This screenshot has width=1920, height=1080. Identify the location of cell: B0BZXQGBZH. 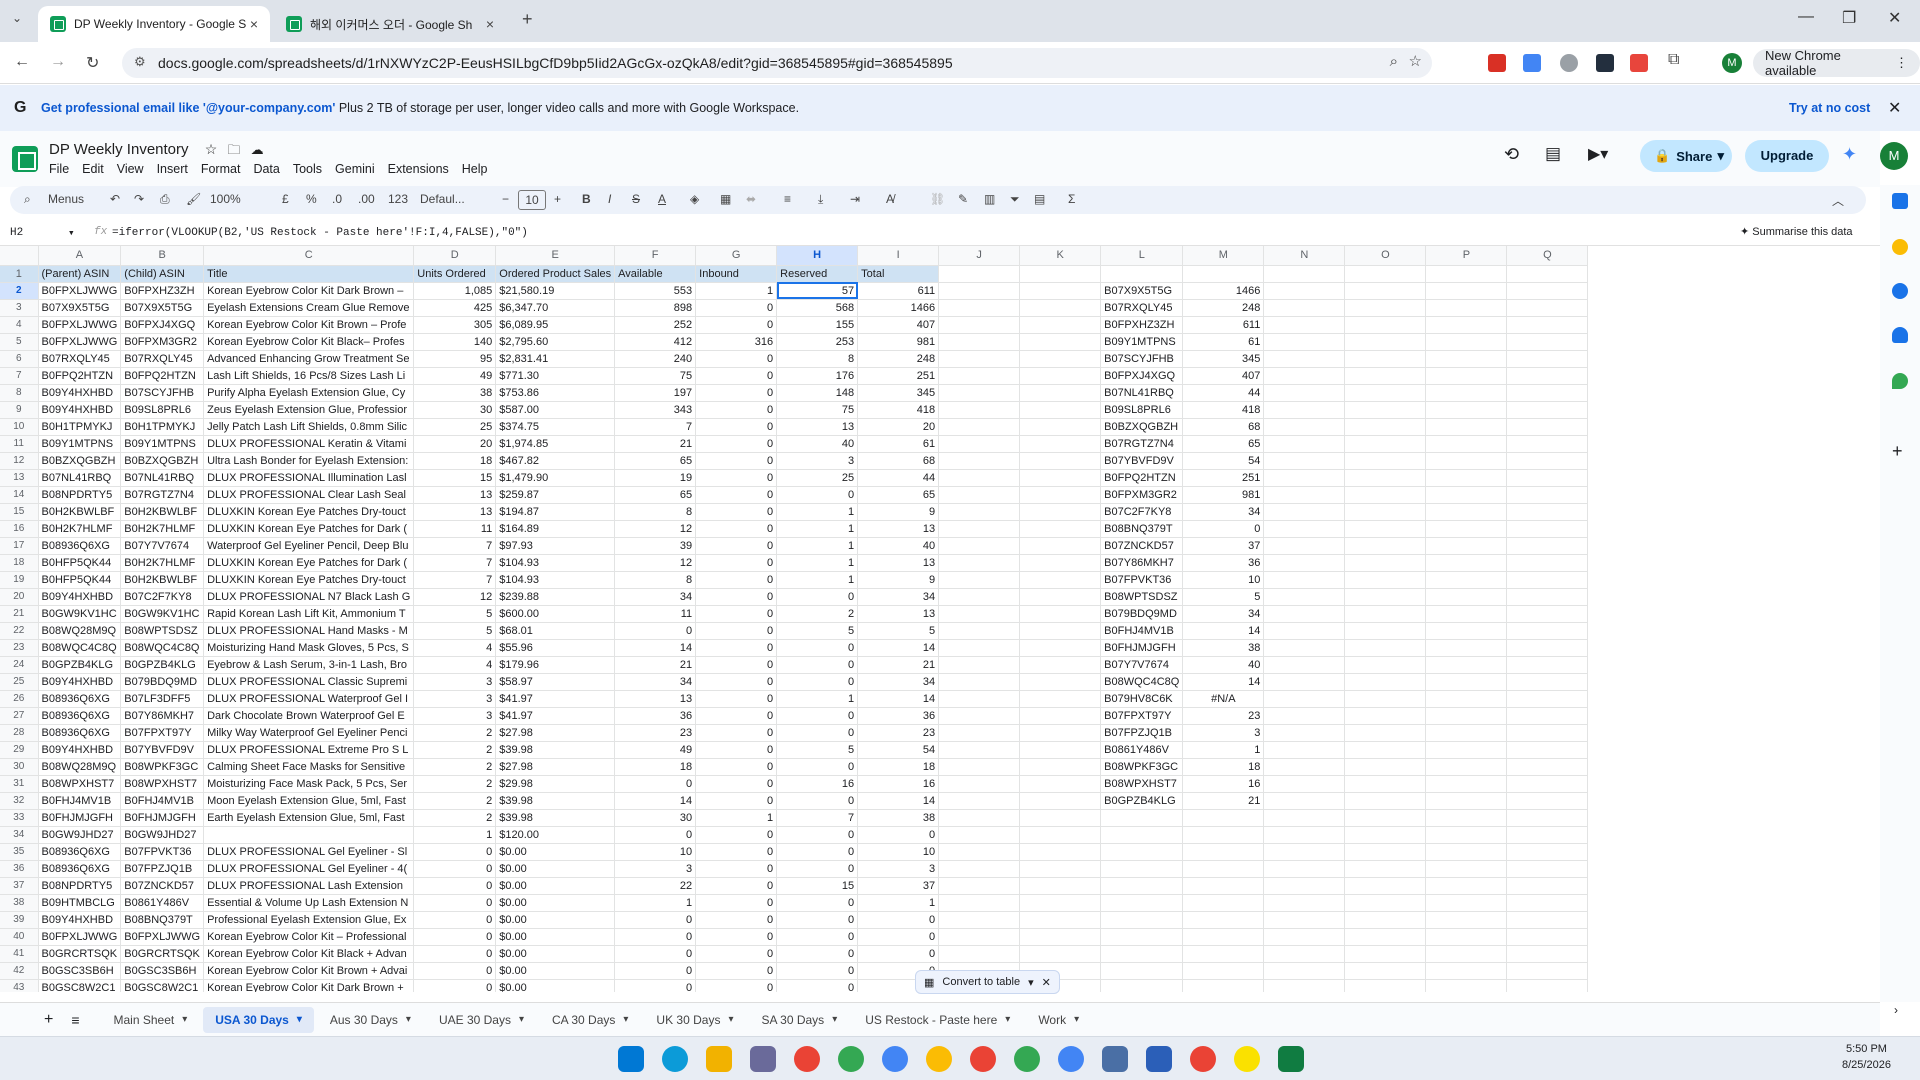
(80, 461).